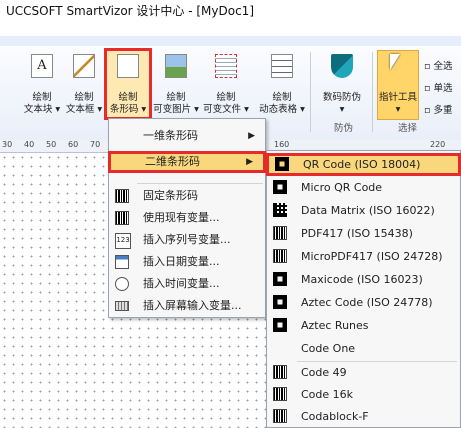  I want to click on text-block-icon: A, so click(42, 66).